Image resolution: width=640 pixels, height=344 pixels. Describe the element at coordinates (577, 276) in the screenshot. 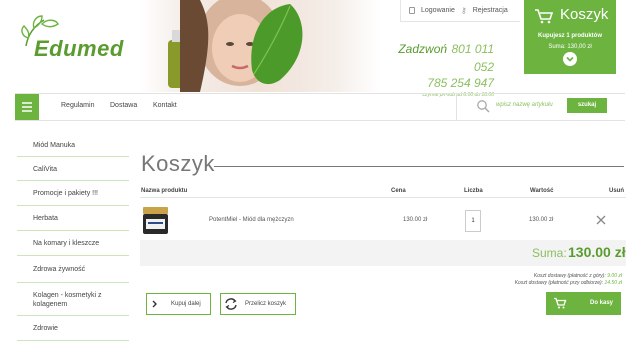

I see `shipping-cost-prepaid: Koszt dostawy (płatność z góry): 9.00 zł` at that location.